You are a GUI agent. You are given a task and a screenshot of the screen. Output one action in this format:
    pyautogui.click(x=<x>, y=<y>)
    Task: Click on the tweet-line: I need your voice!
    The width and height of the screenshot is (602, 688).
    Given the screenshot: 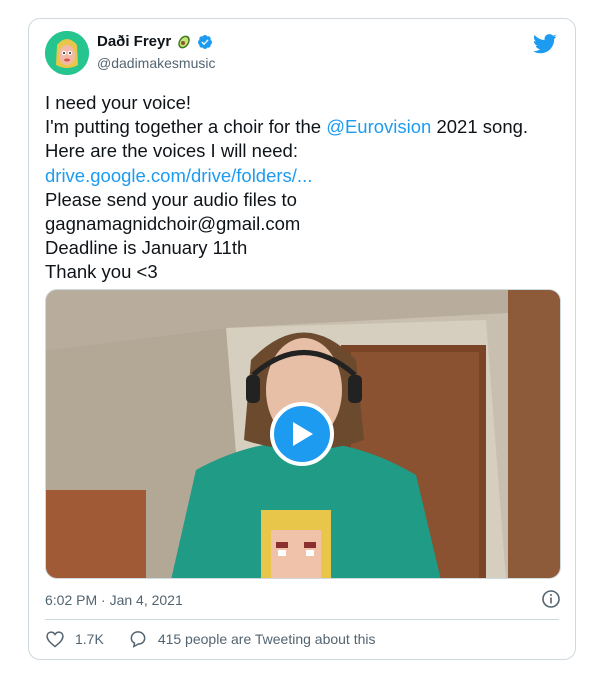 What is the action you would take?
    pyautogui.click(x=118, y=102)
    